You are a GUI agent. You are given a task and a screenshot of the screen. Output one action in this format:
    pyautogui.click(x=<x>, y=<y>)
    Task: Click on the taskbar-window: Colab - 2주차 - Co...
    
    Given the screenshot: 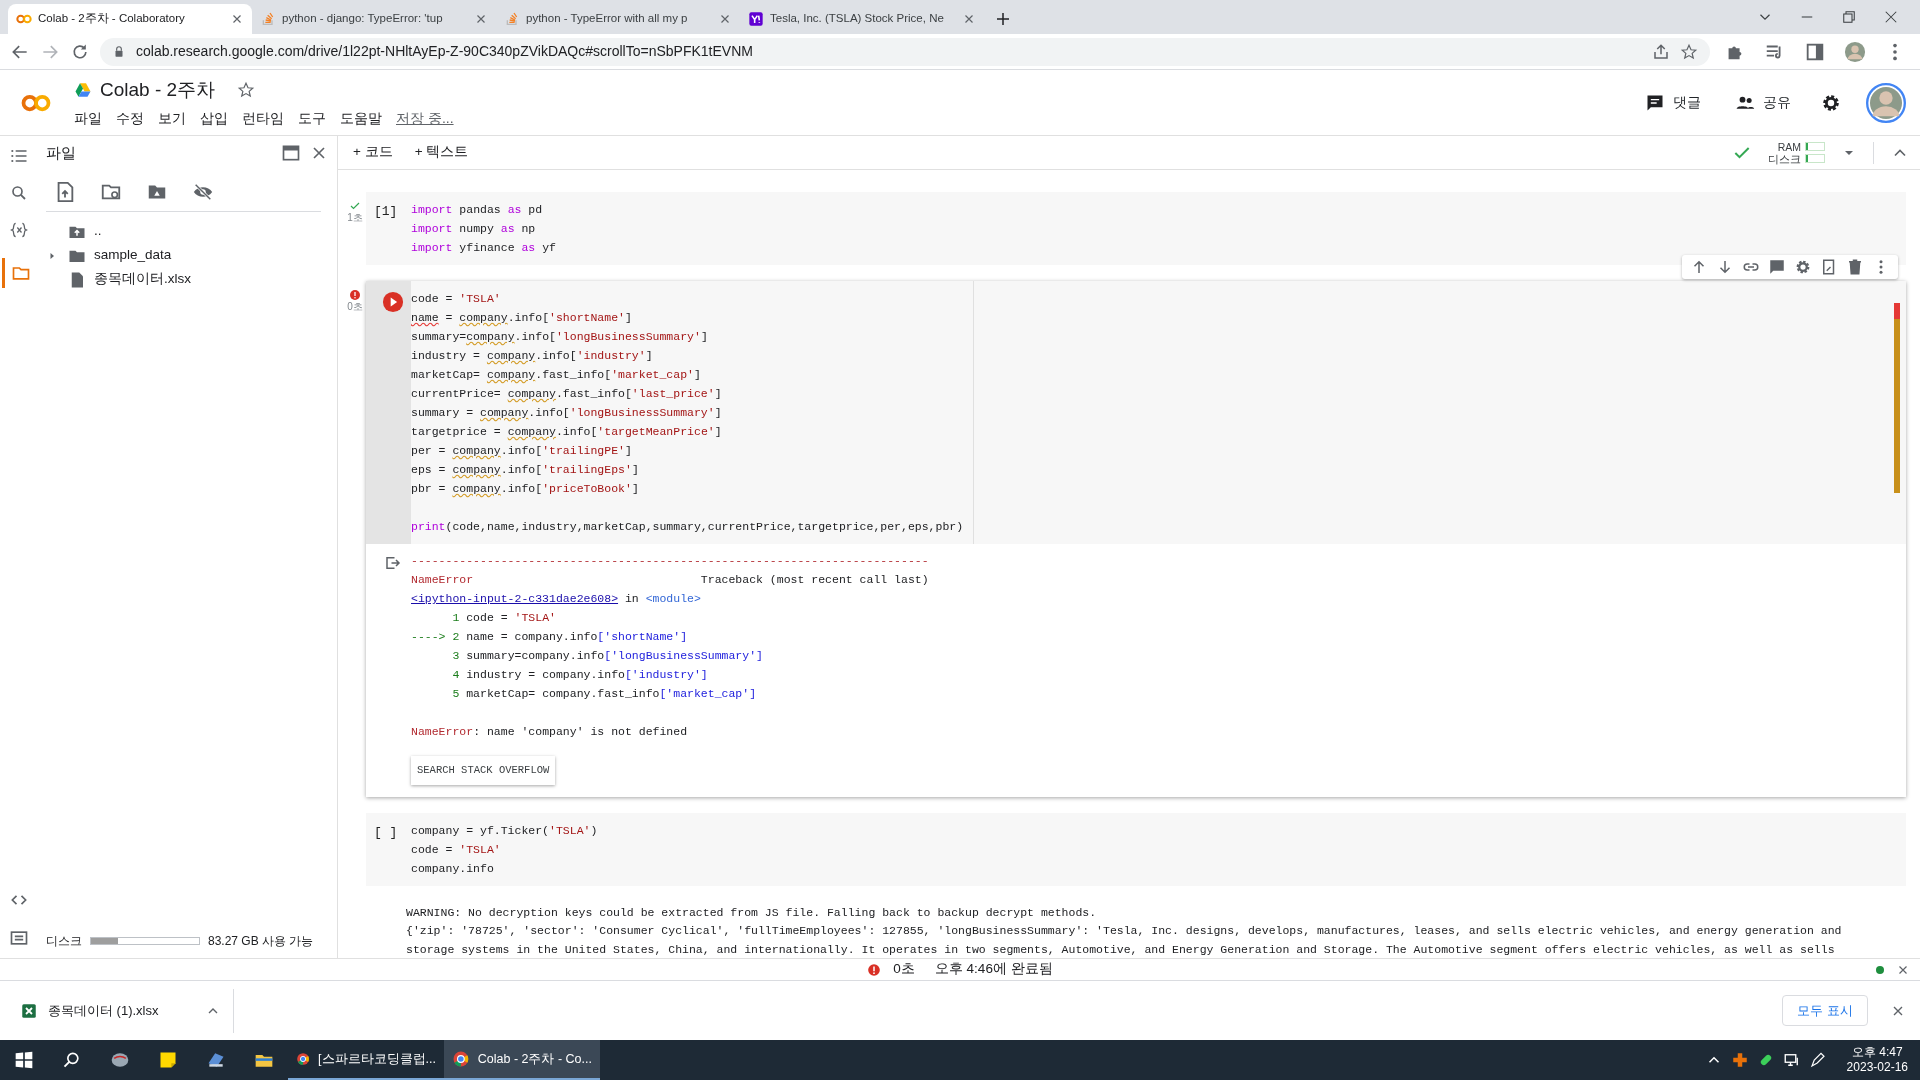 What is the action you would take?
    pyautogui.click(x=522, y=1060)
    